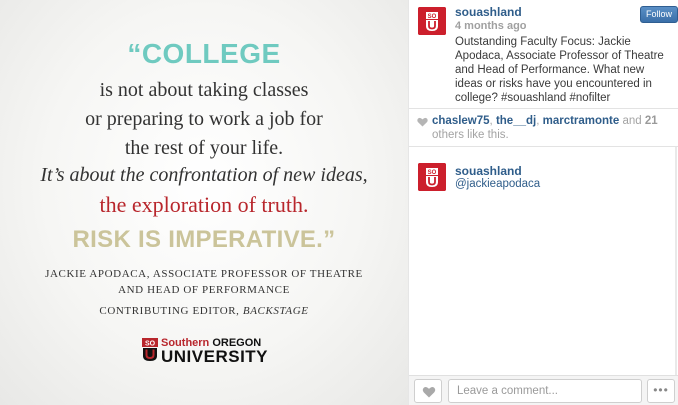 Image resolution: width=678 pixels, height=405 pixels. What do you see at coordinates (150, 349) in the screenshot?
I see `university-shield-icon: SO` at bounding box center [150, 349].